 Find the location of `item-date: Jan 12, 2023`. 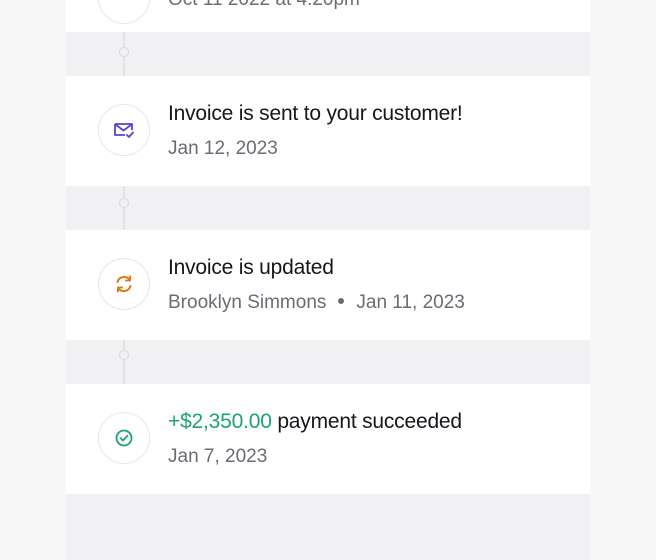

item-date: Jan 12, 2023 is located at coordinates (223, 148).